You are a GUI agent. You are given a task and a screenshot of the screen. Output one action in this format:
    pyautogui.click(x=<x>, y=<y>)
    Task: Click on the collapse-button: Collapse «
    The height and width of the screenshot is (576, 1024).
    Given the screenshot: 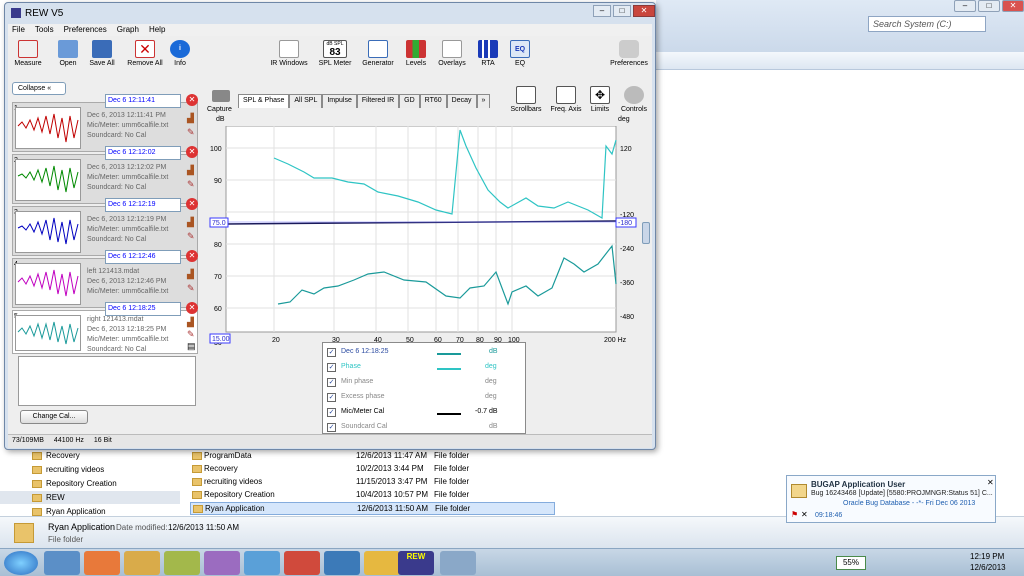 What is the action you would take?
    pyautogui.click(x=39, y=88)
    